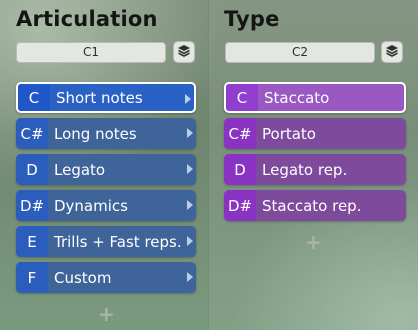  I want to click on articulation-item: E Trills + Fast reps., so click(106, 241).